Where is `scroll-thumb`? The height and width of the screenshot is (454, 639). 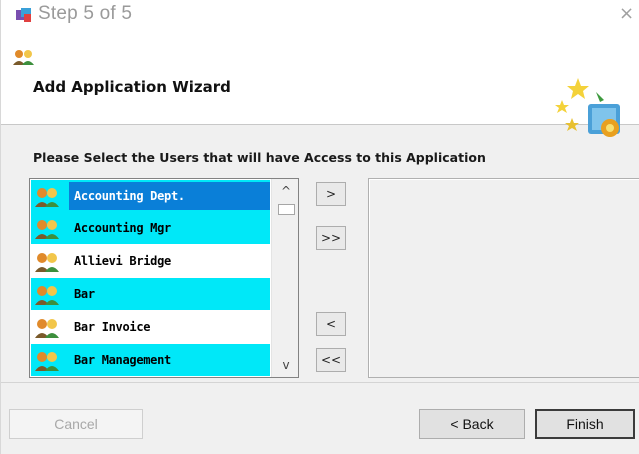 scroll-thumb is located at coordinates (286, 209).